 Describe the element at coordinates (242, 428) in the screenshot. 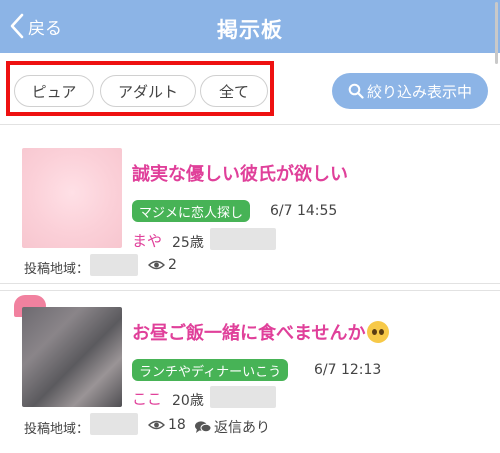

I see `post-reply-label: 返信あり` at that location.